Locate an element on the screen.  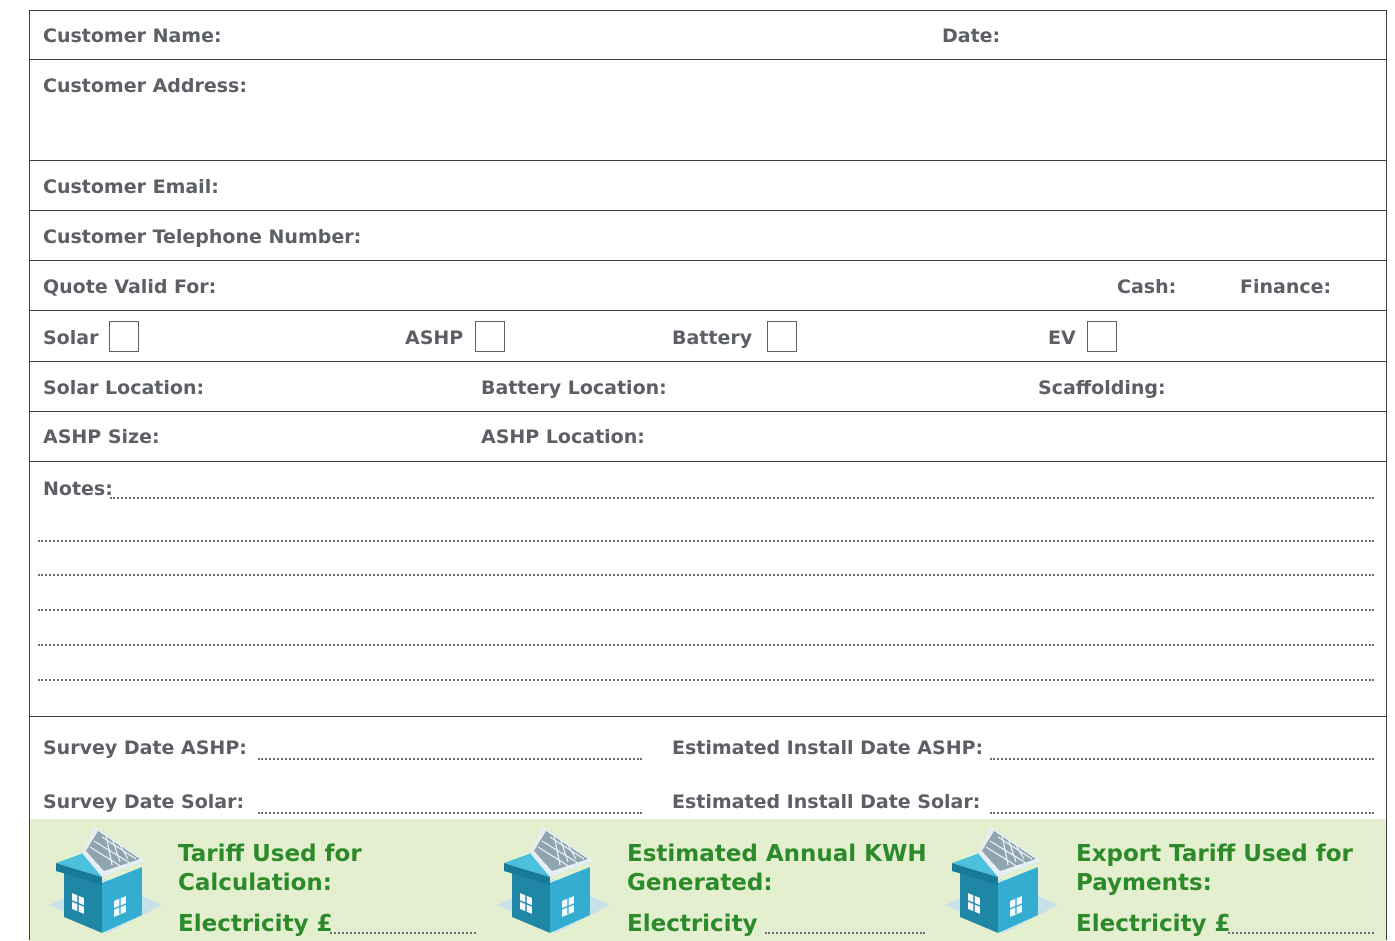
battery-location-label: Battery Location: is located at coordinates (574, 388).